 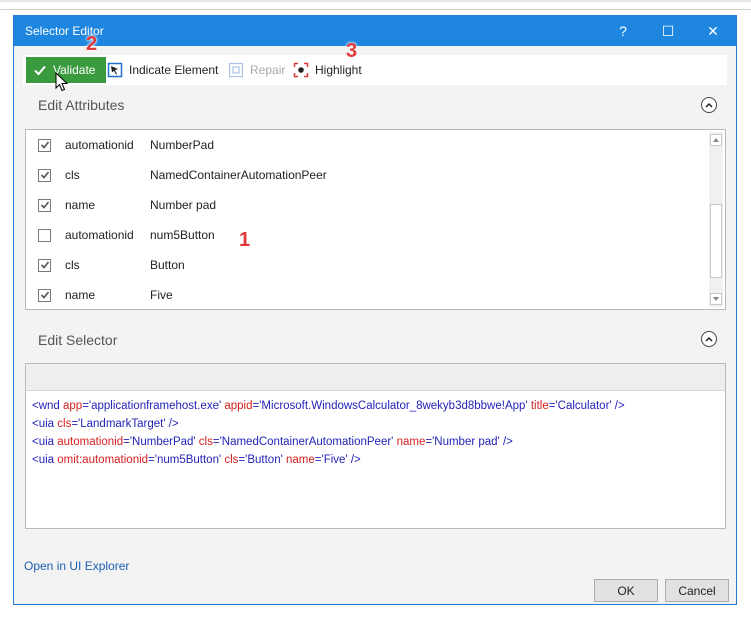 I want to click on selector-token: 'Number pad', so click(x=467, y=442).